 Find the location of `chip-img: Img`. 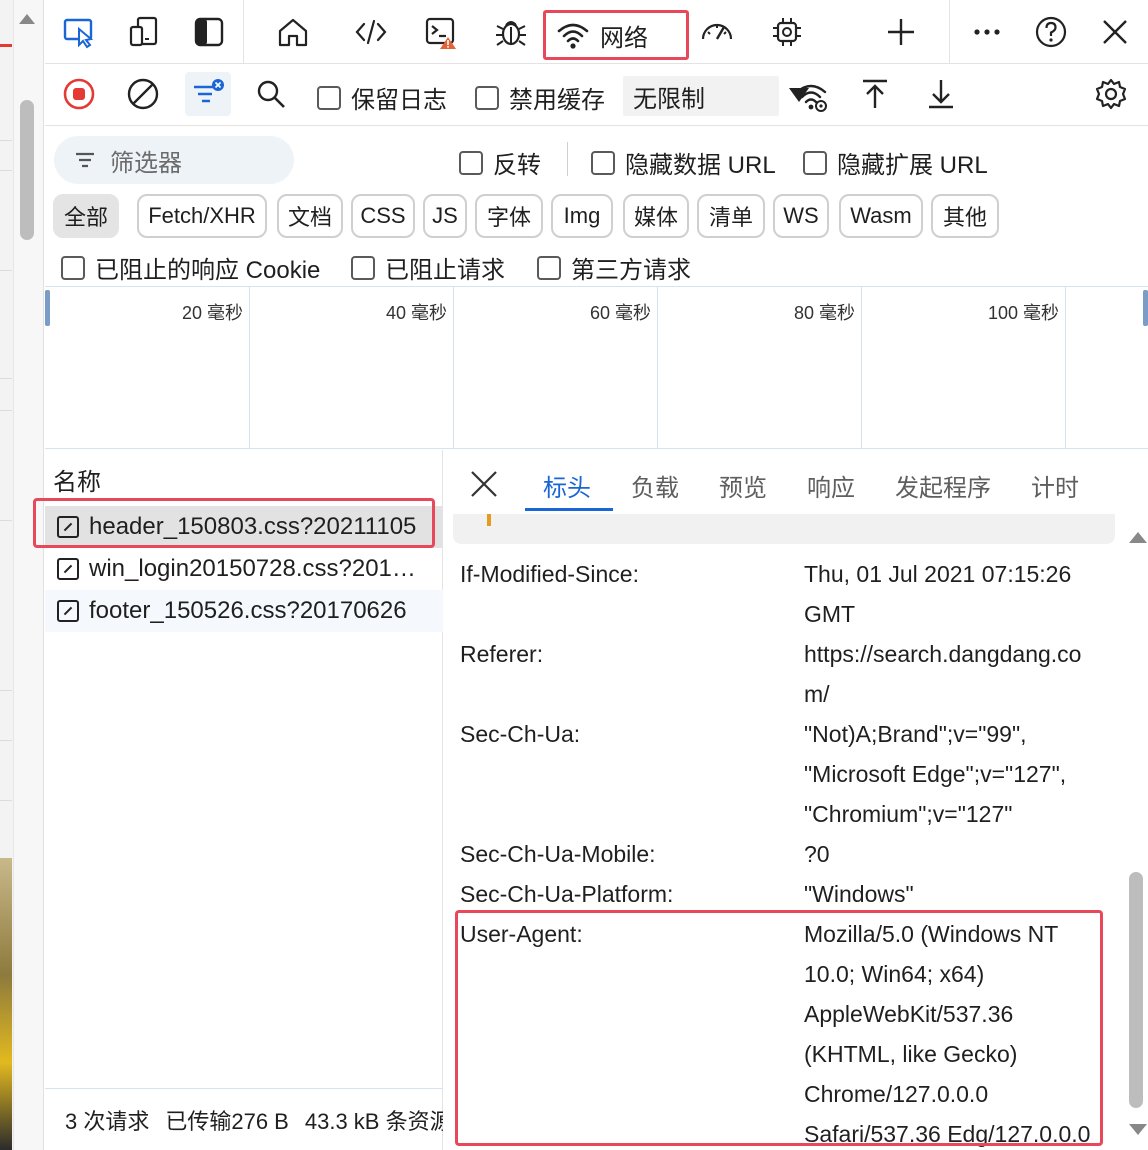

chip-img: Img is located at coordinates (582, 216).